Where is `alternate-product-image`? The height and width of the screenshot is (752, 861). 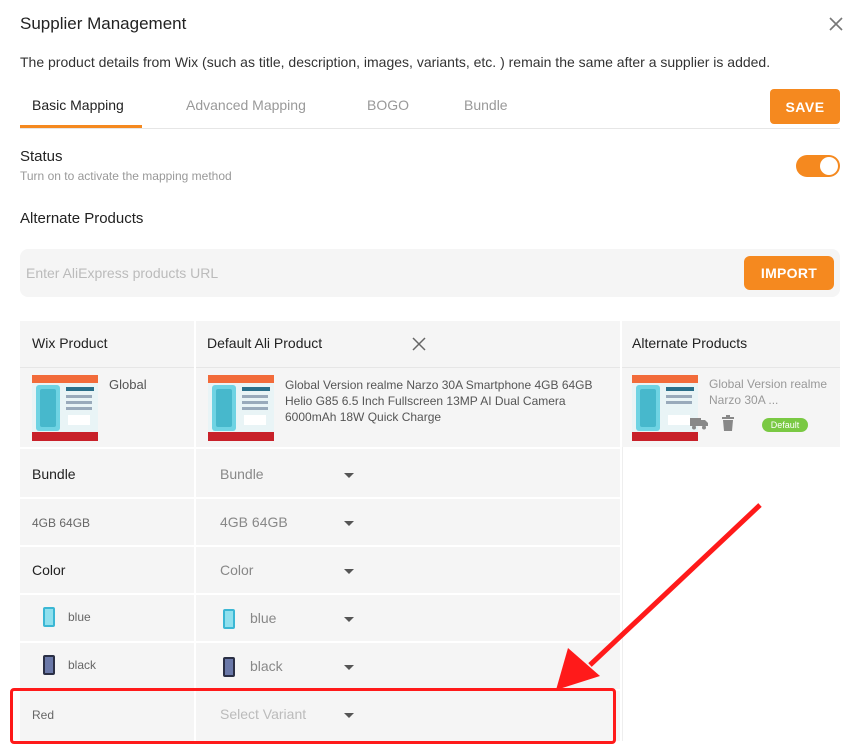 alternate-product-image is located at coordinates (665, 408).